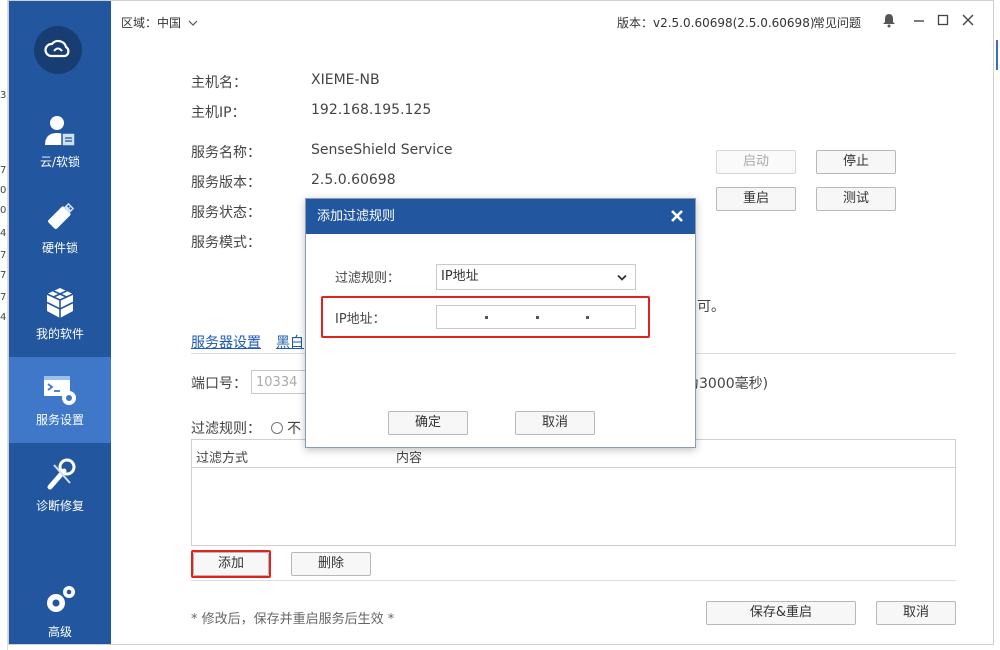  What do you see at coordinates (226, 183) in the screenshot?
I see `service-version-label: 服务版本：` at bounding box center [226, 183].